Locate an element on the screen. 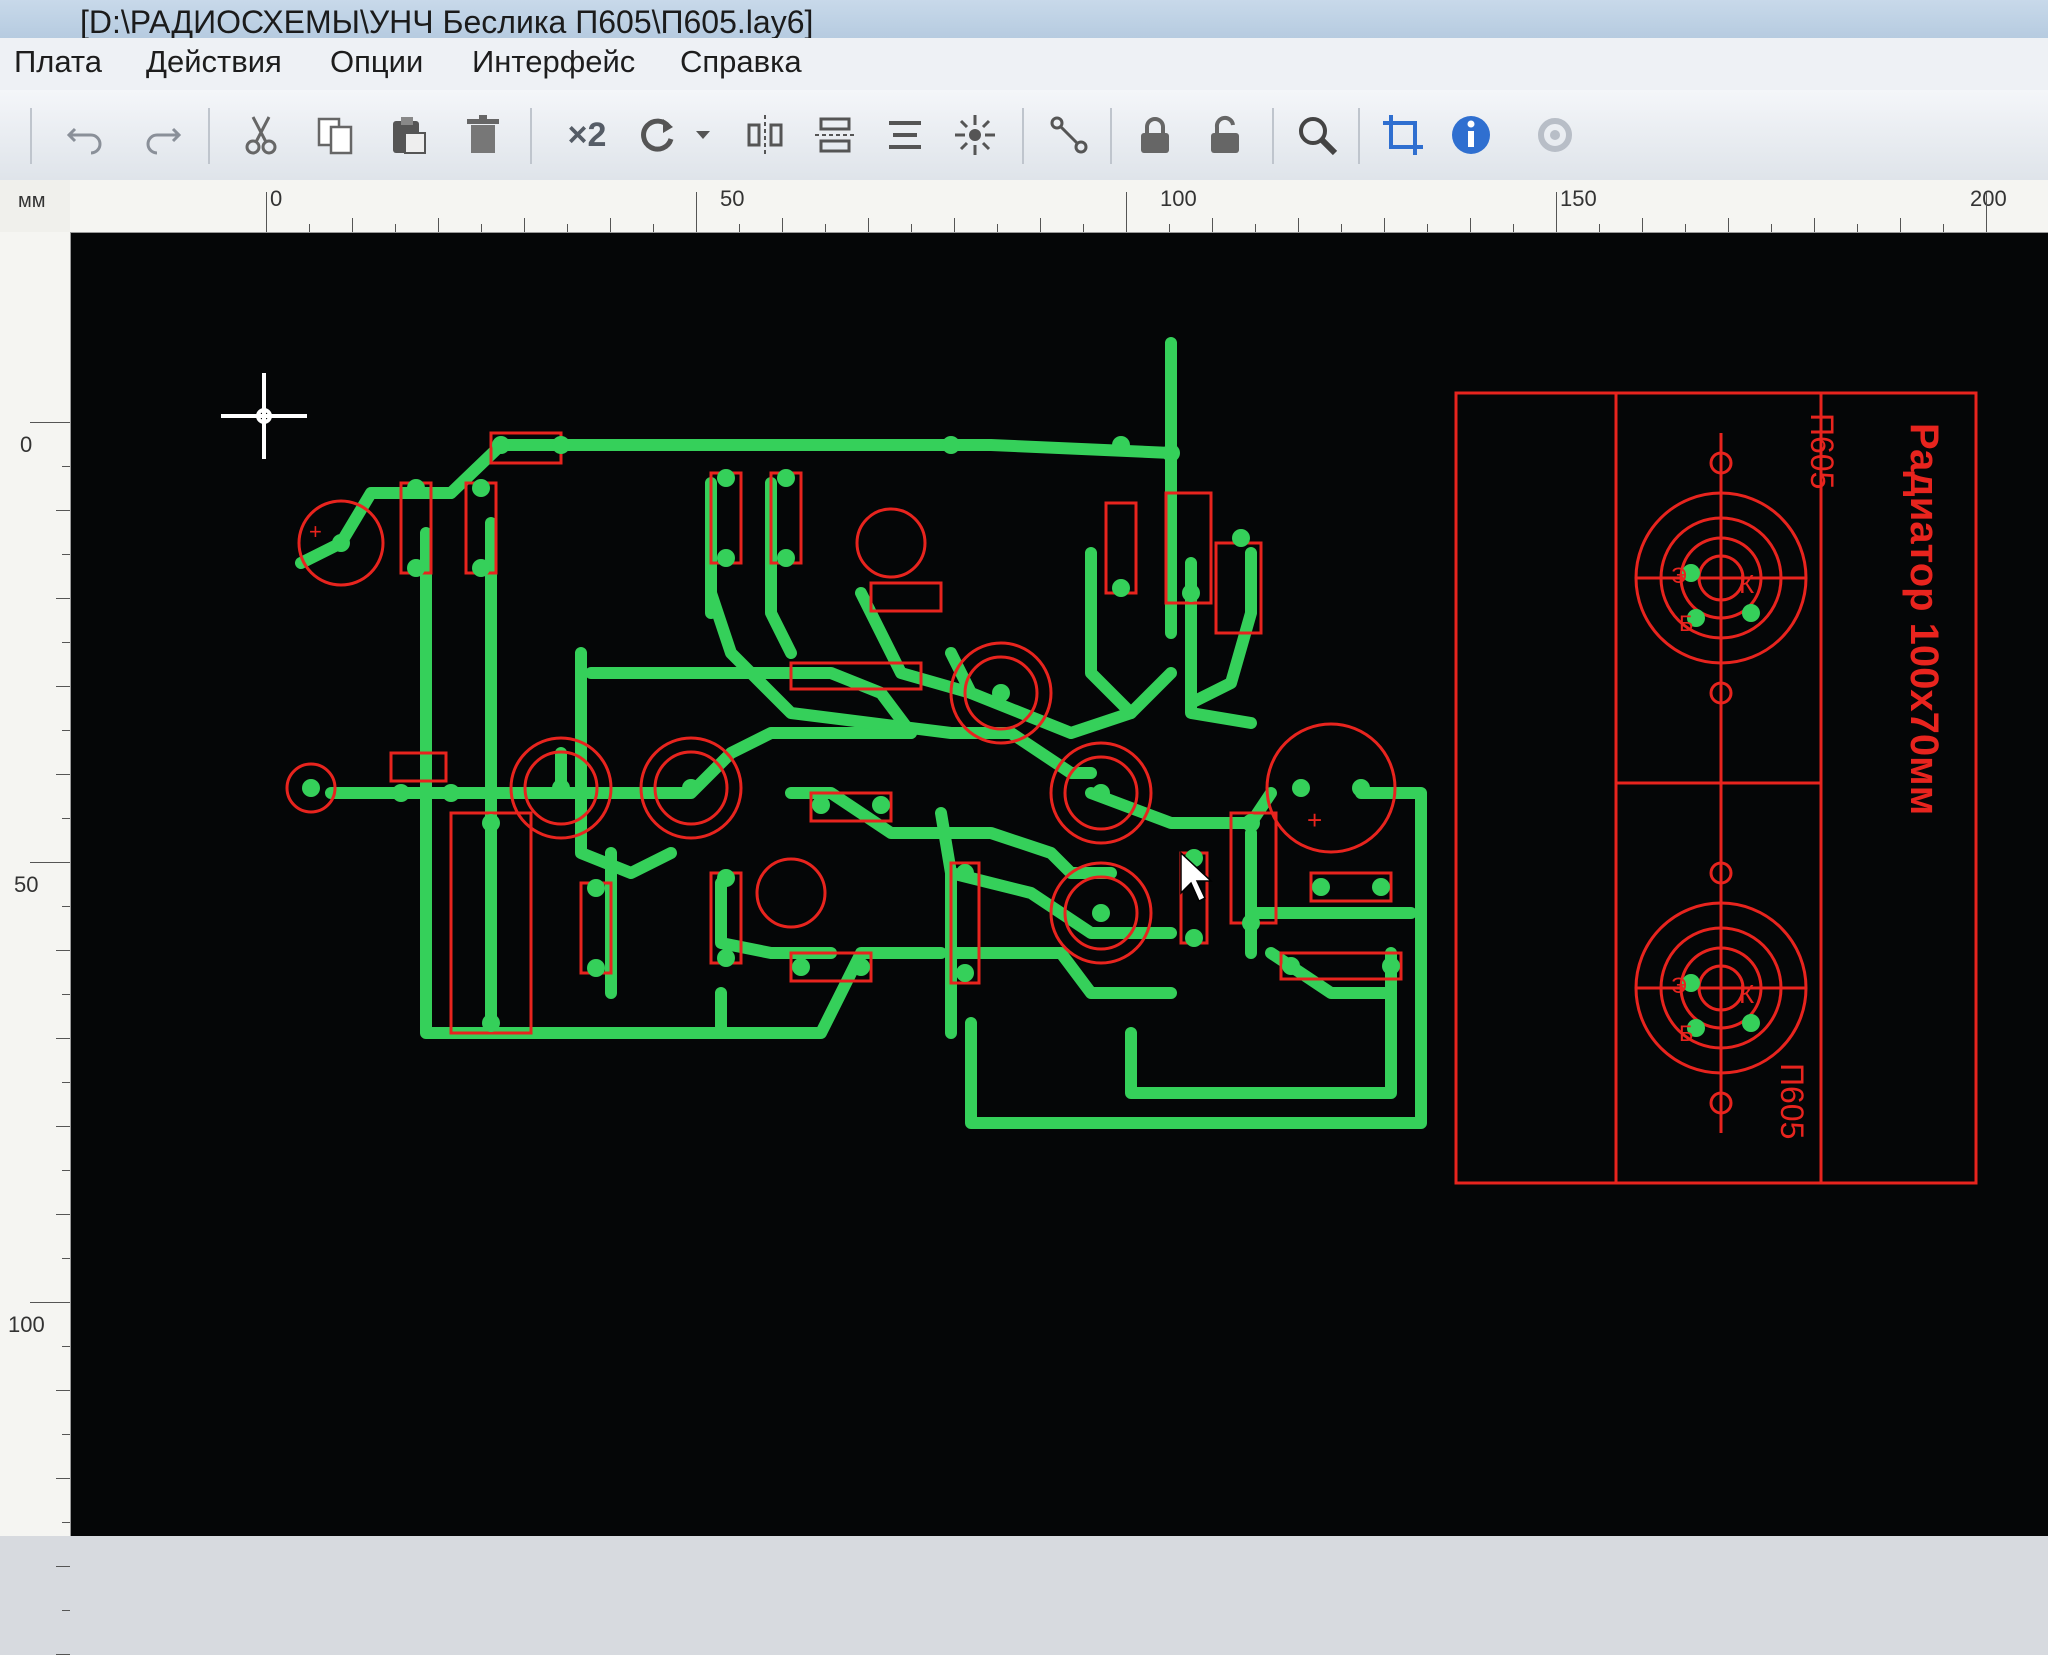  menu-help: Справка is located at coordinates (741, 62).